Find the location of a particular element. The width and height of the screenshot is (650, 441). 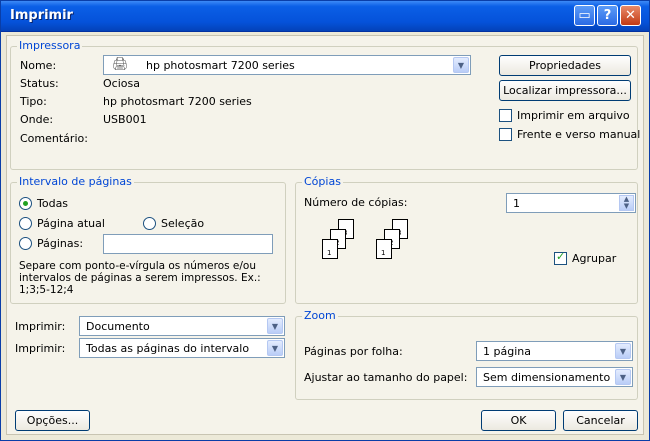

collate-label: Agrupar is located at coordinates (594, 258).